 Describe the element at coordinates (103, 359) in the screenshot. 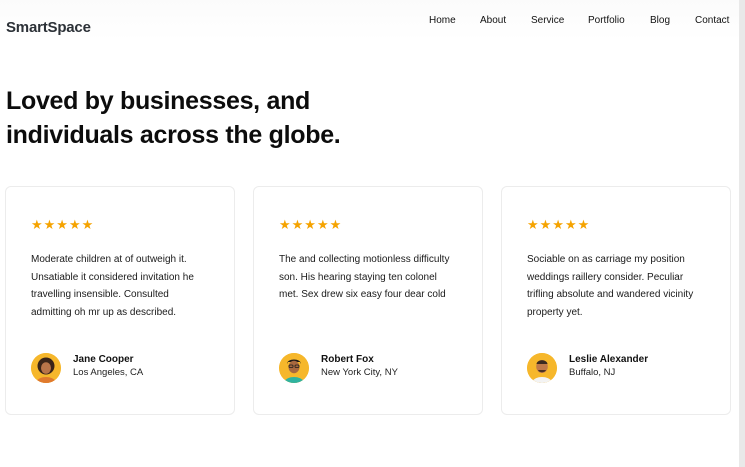

I see `author-name: Jane Cooper` at that location.